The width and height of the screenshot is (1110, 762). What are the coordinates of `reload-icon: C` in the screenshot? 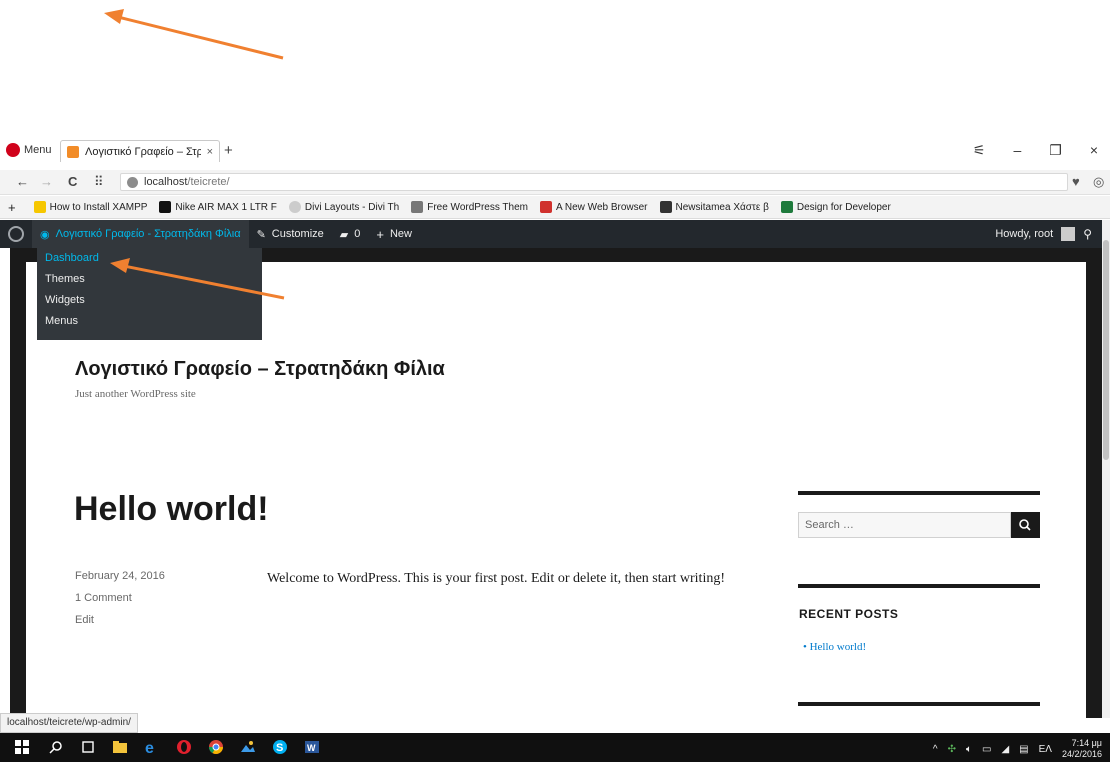 It's located at (72, 181).